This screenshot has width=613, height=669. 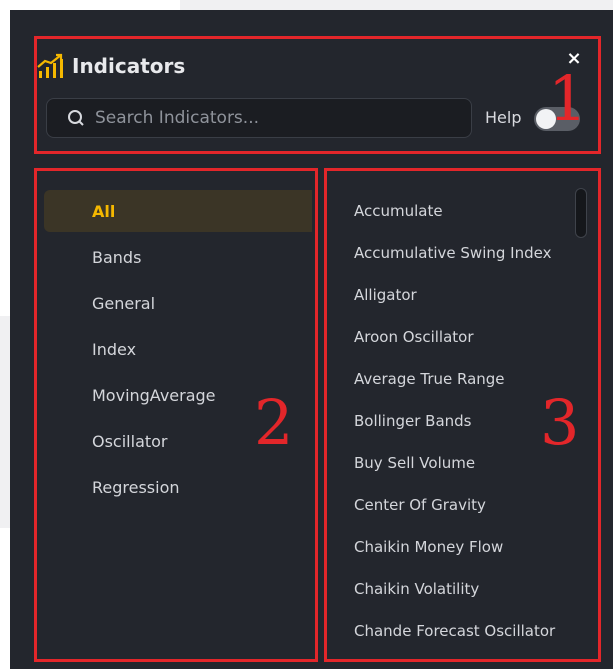 I want to click on background-strip-left, so click(x=5, y=422).